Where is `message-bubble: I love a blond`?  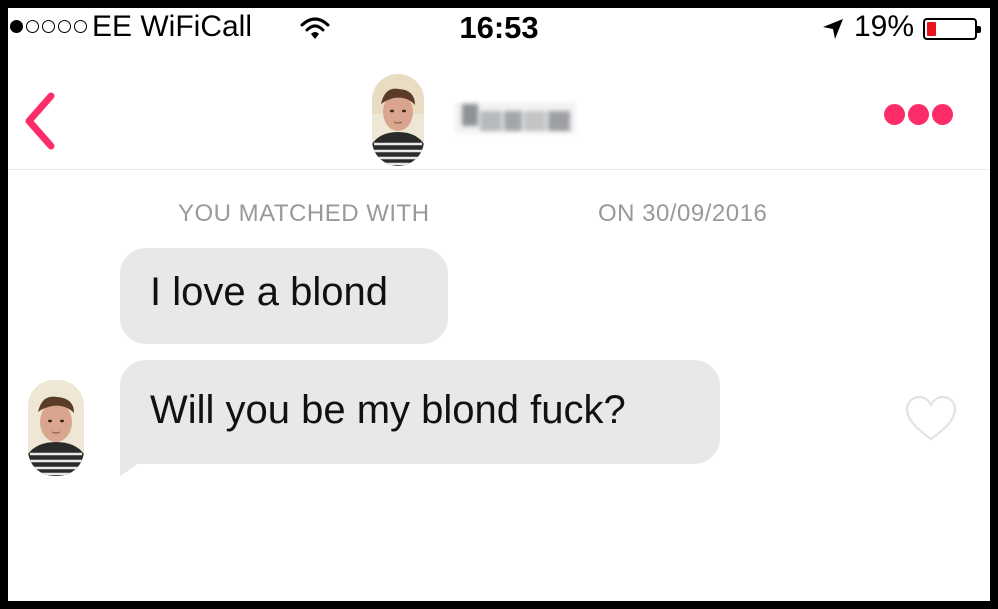 message-bubble: I love a blond is located at coordinates (284, 296).